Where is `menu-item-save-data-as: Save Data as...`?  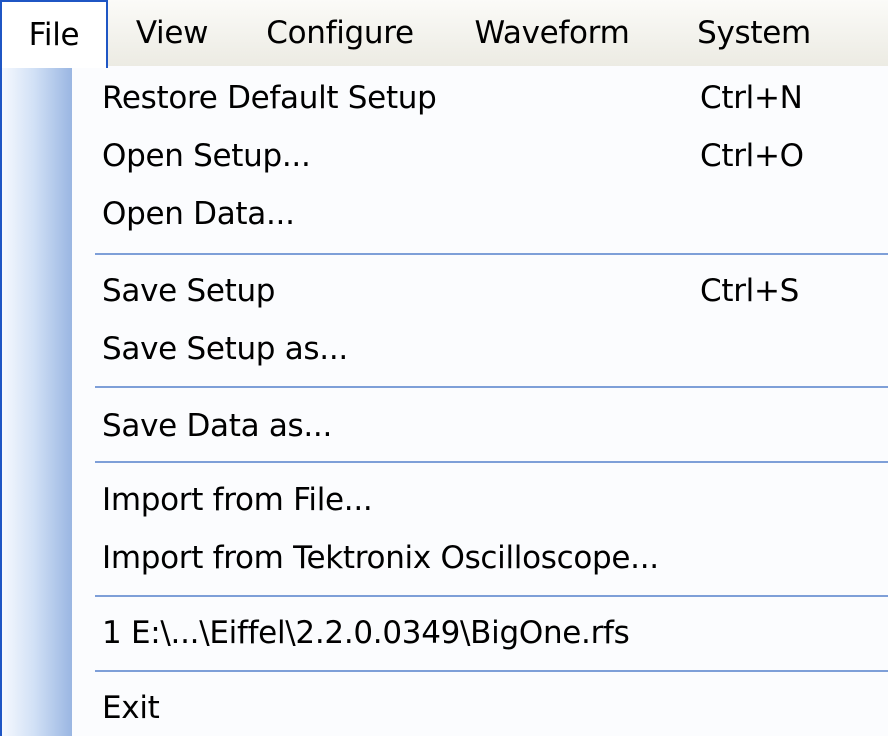 menu-item-save-data-as: Save Data as... is located at coordinates (480, 426).